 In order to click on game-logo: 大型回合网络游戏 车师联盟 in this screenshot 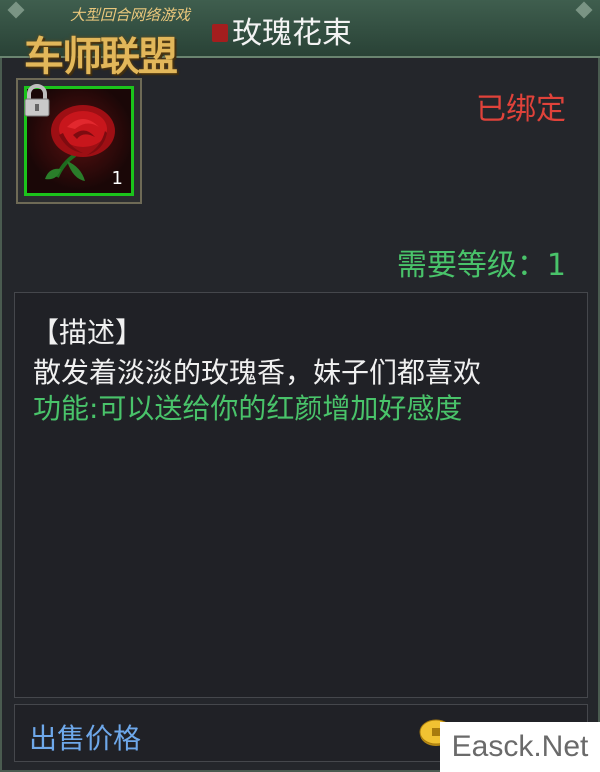, I will do `click(115, 43)`.